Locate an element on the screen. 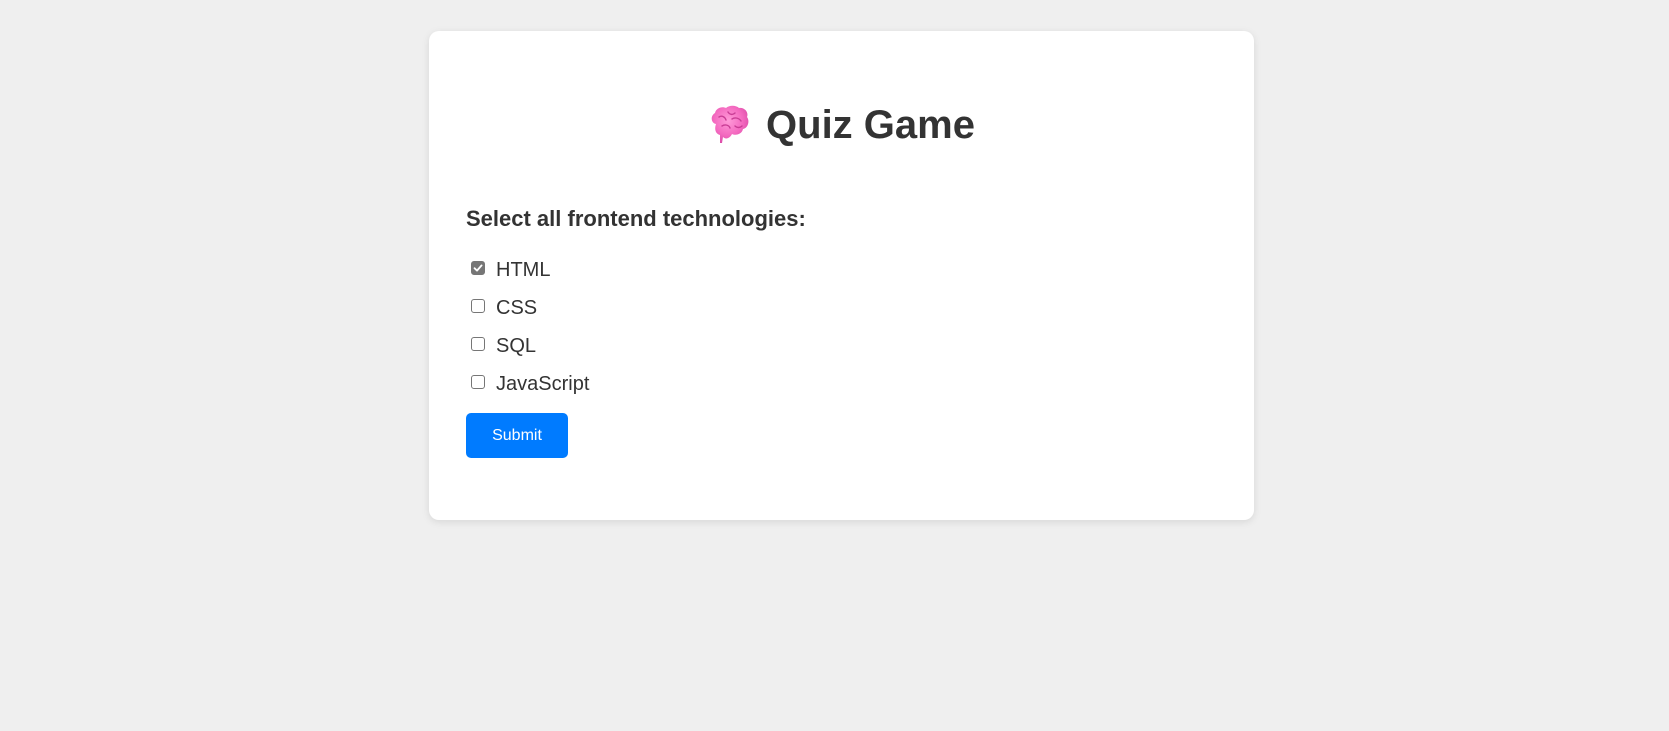  option-html: HTML is located at coordinates (527, 270).